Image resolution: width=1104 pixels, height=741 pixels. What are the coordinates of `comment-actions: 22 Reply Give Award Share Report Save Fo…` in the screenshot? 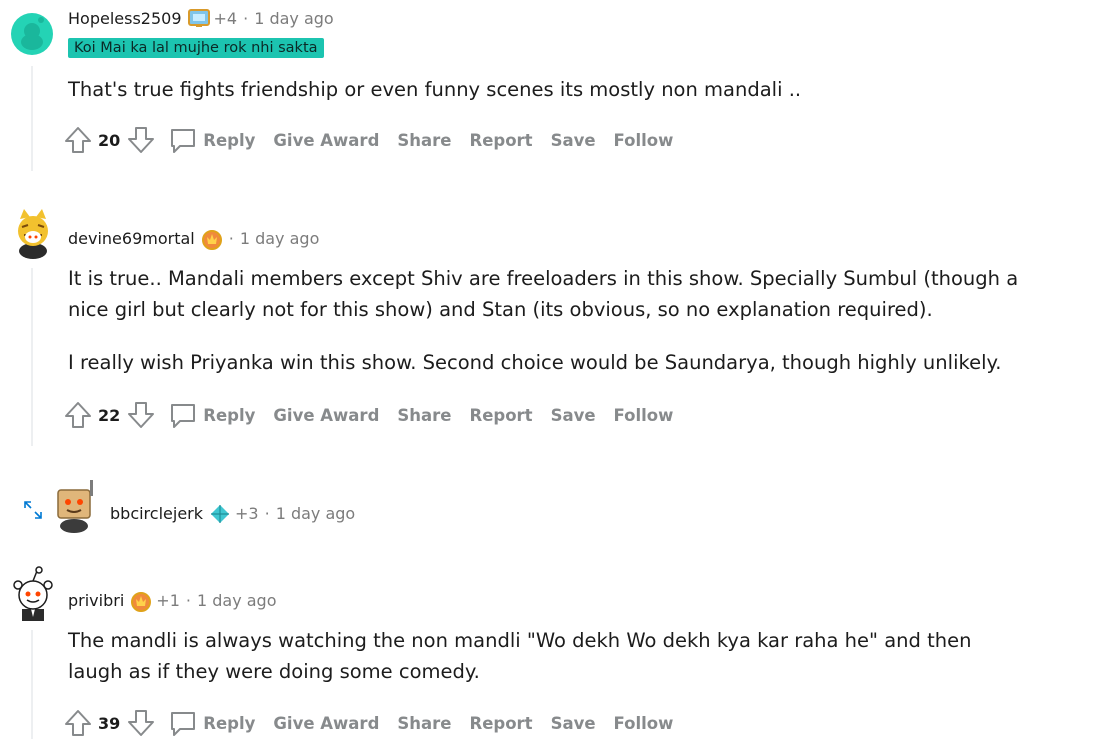 It's located at (376, 415).